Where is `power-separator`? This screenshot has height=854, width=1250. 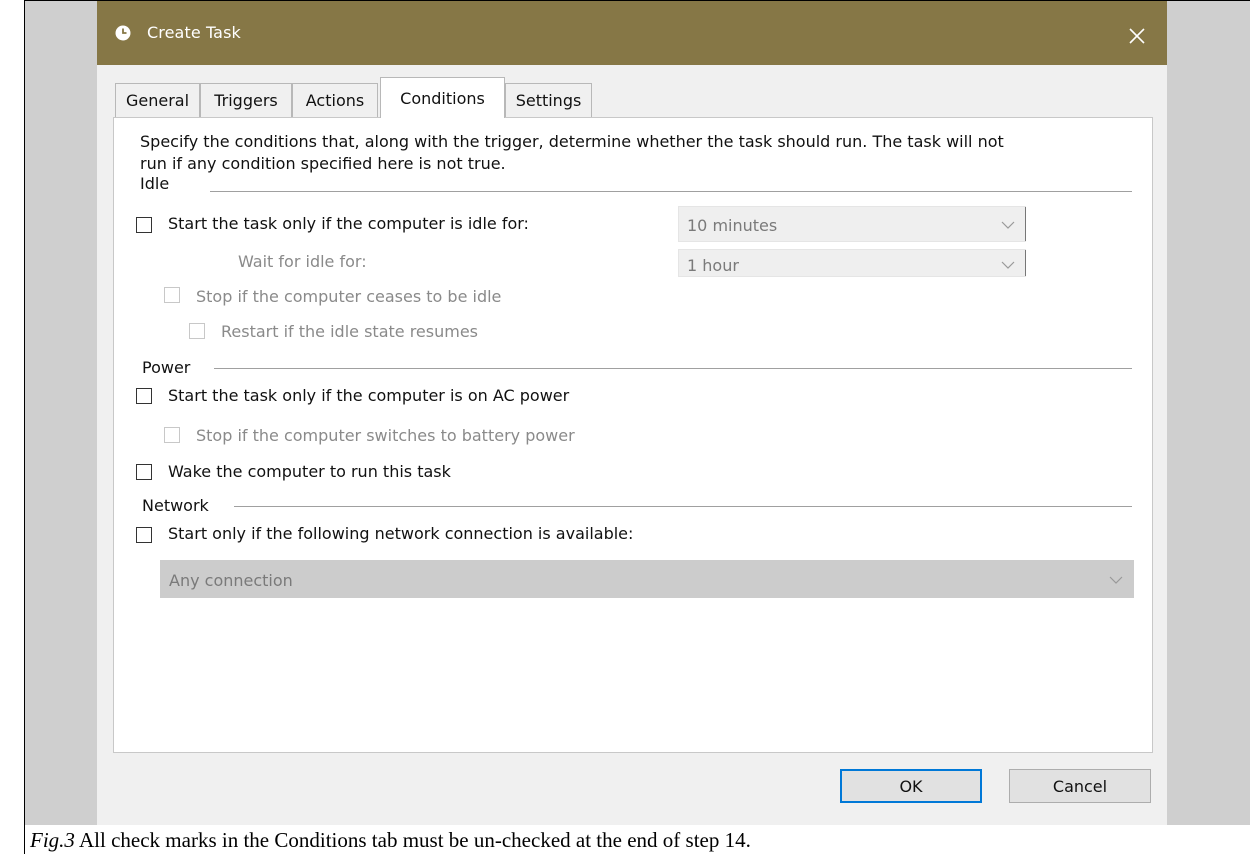 power-separator is located at coordinates (673, 368).